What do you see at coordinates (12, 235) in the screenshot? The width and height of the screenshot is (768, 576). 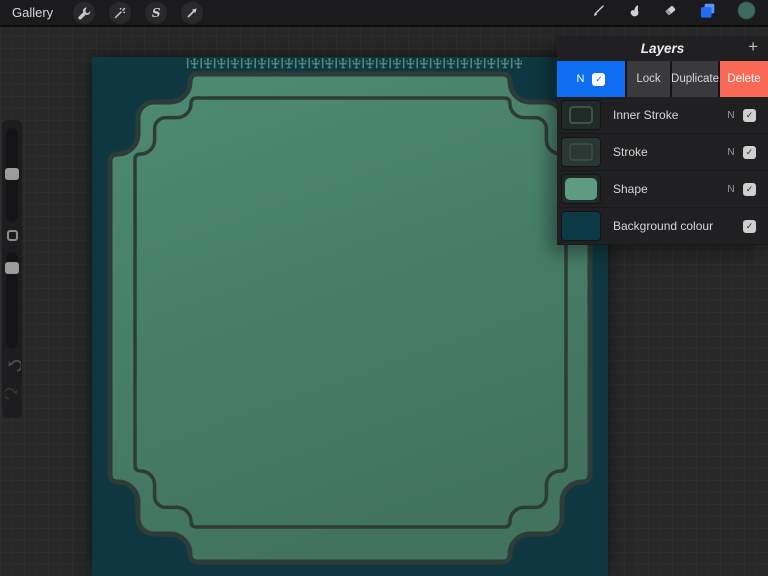 I see `modify-button` at bounding box center [12, 235].